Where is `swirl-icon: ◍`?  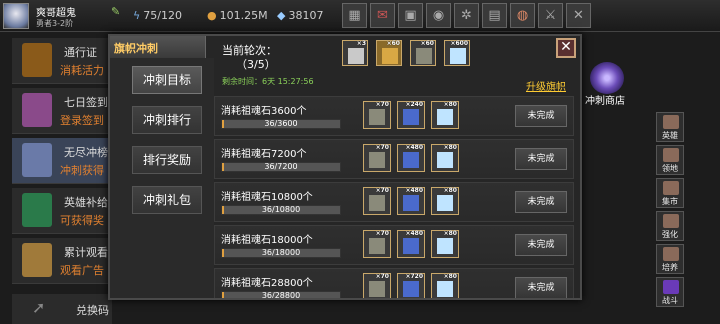 swirl-icon: ◍ is located at coordinates (522, 15).